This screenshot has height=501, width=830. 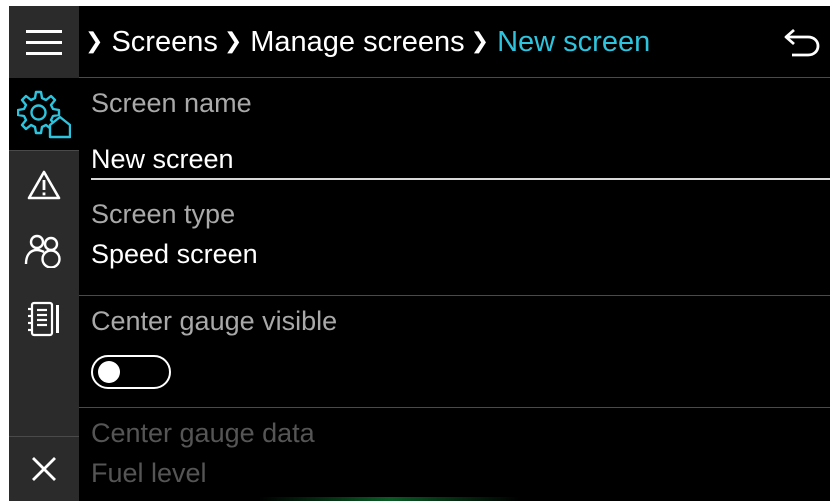 I want to click on center-gauge-visible-label: Center gauge visible, so click(x=214, y=321).